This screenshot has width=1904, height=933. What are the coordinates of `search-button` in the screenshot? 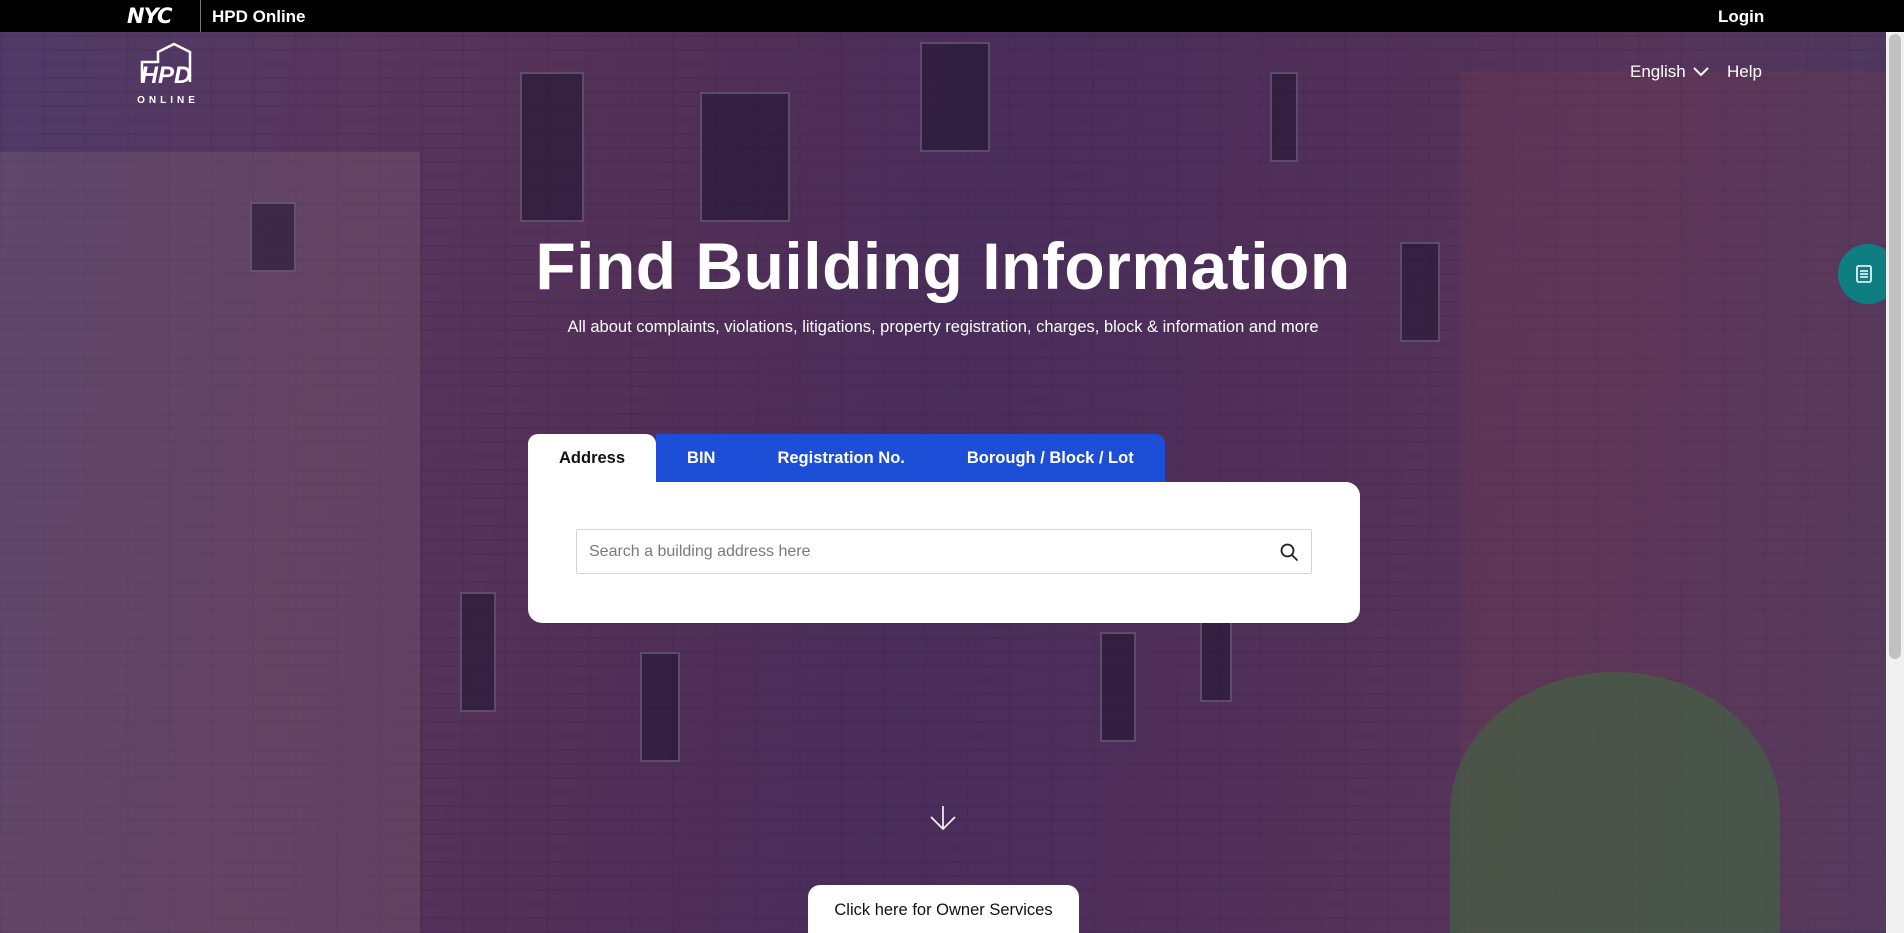 It's located at (1289, 551).